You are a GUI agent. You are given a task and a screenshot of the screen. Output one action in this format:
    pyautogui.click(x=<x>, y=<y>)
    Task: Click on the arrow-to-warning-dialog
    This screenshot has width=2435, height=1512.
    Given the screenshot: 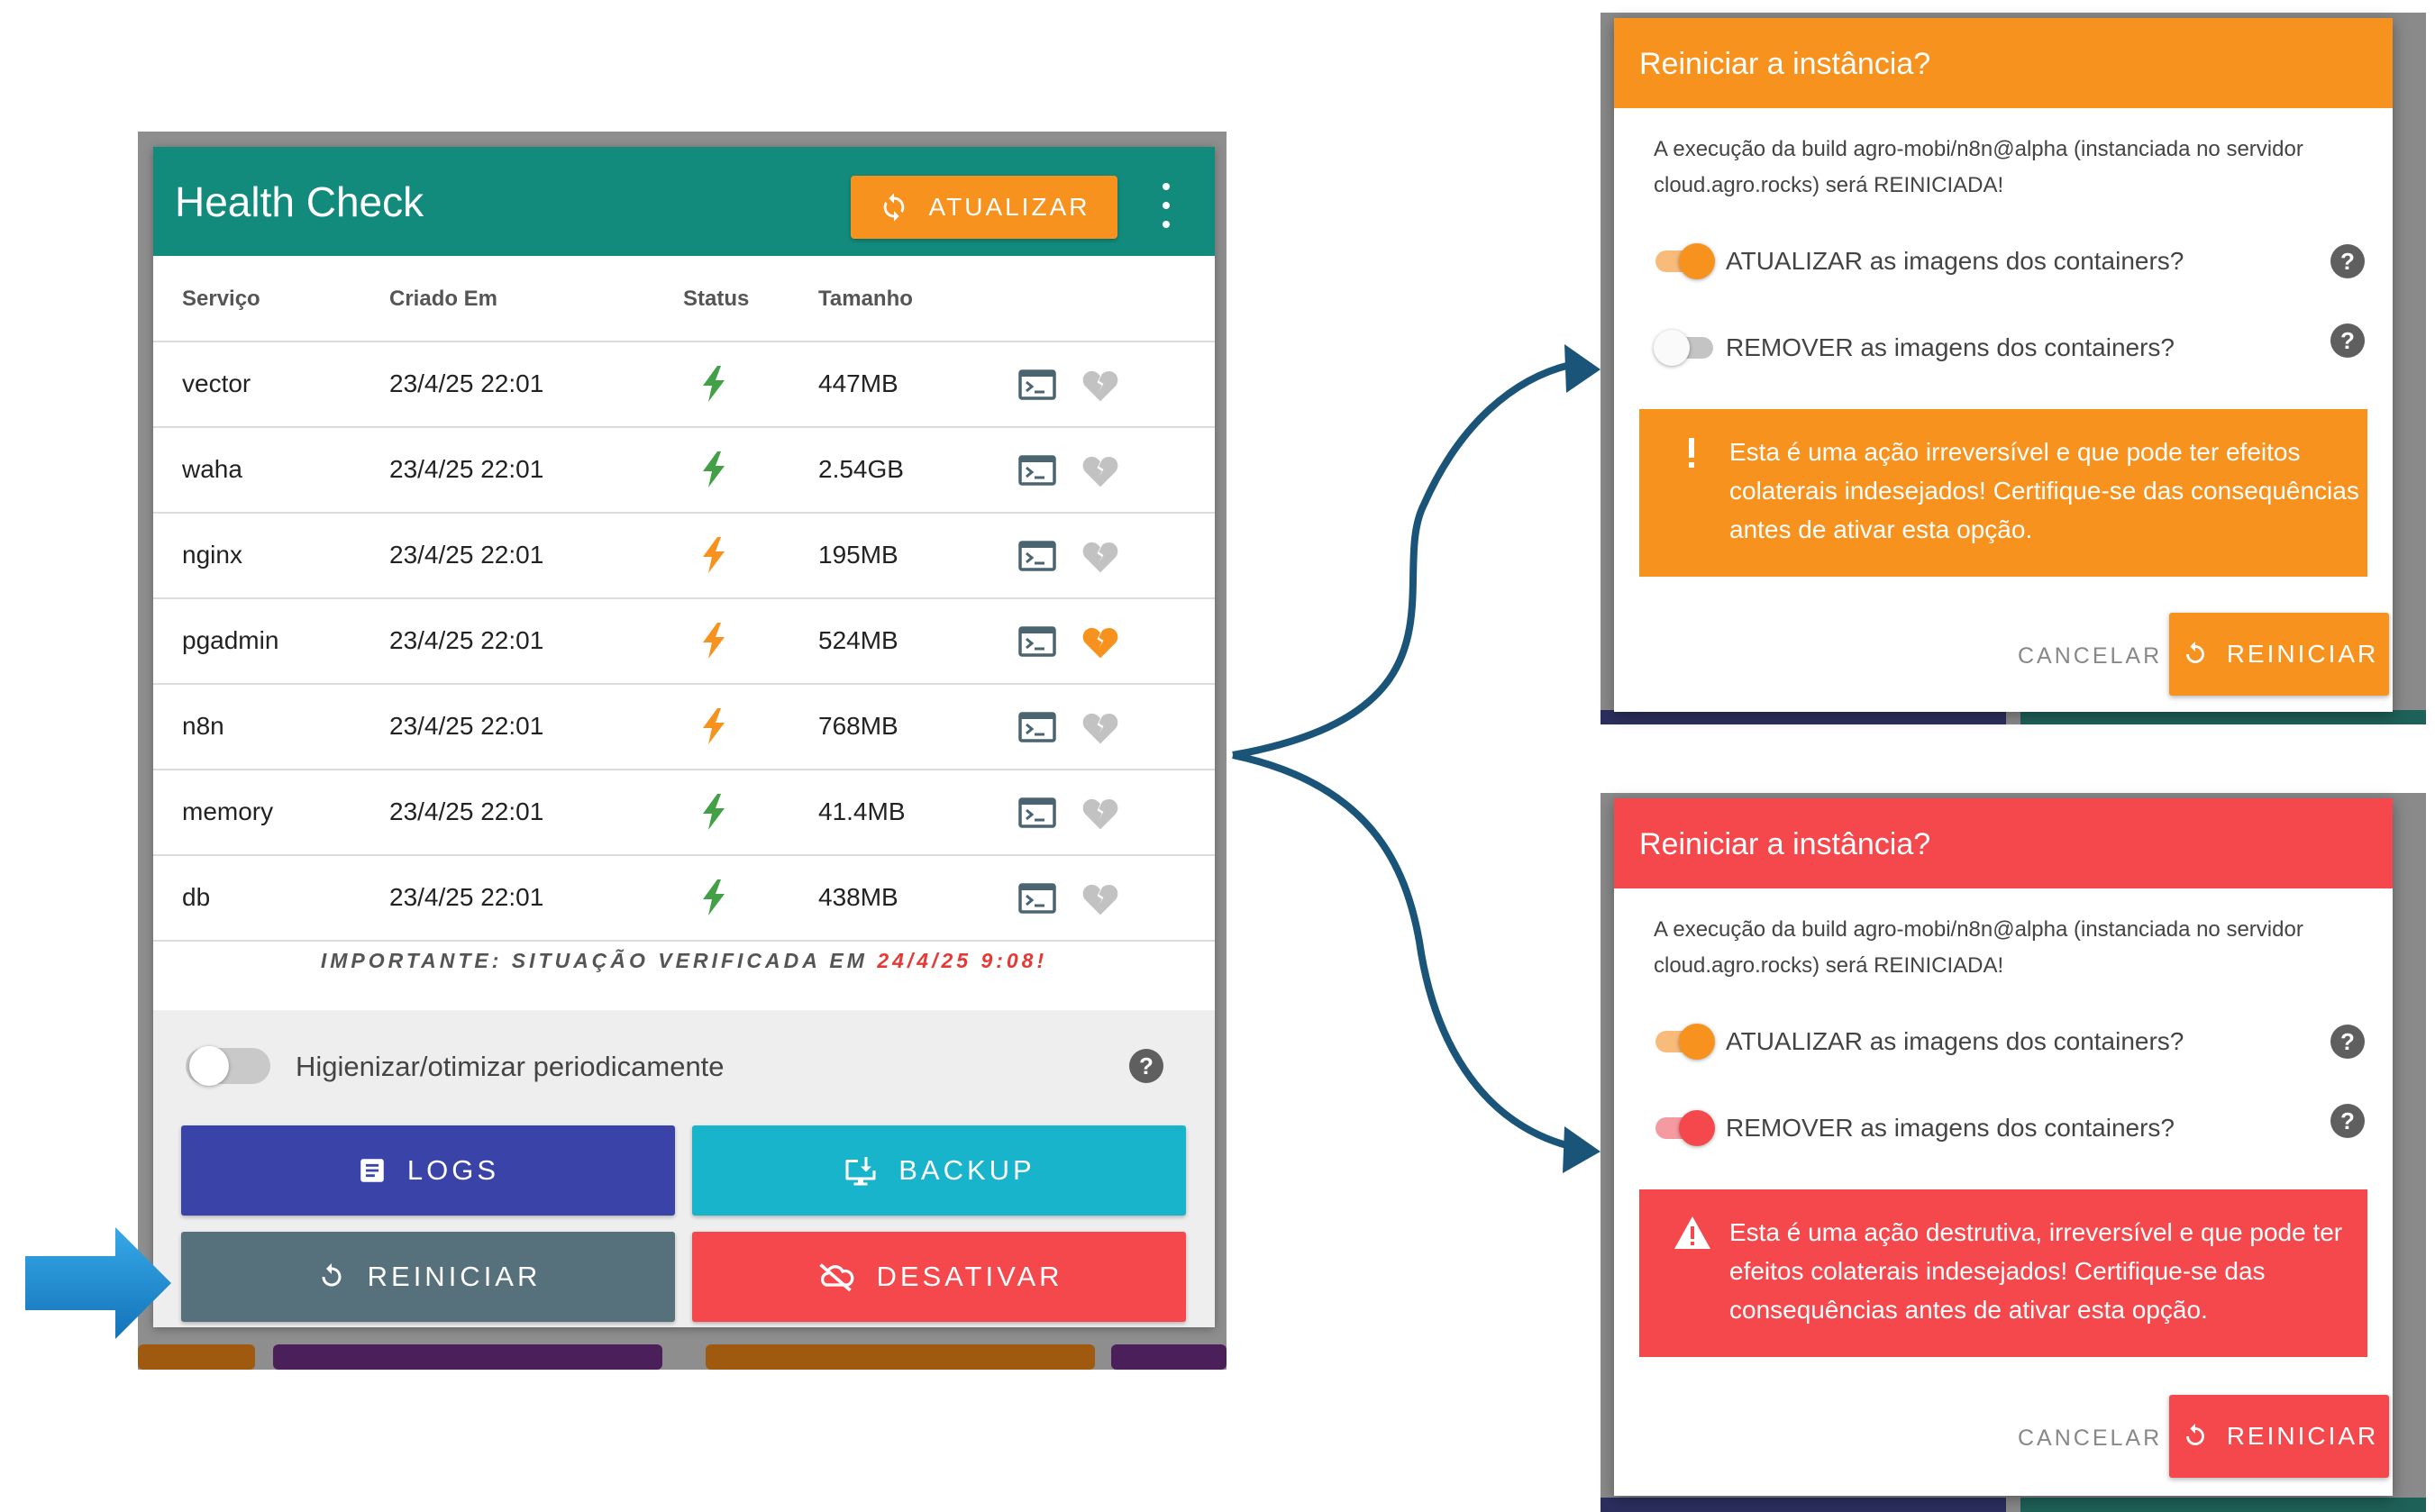 What is the action you would take?
    pyautogui.click(x=1401, y=560)
    